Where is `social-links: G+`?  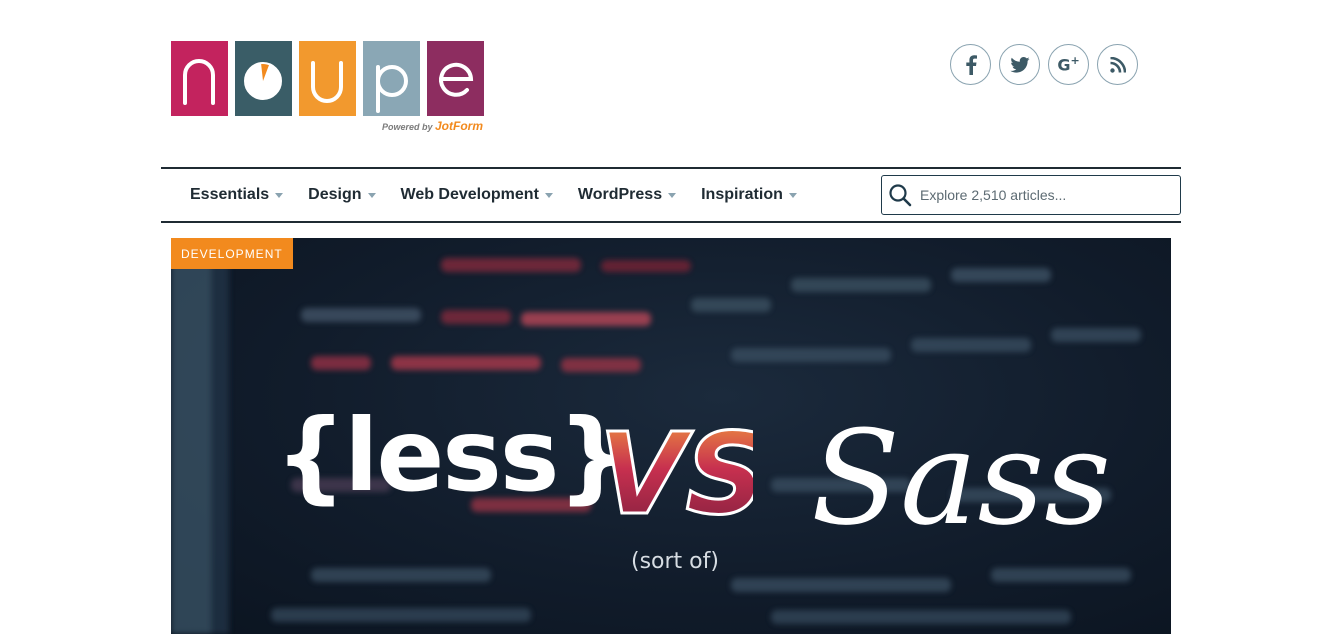
social-links: G+ is located at coordinates (1044, 64).